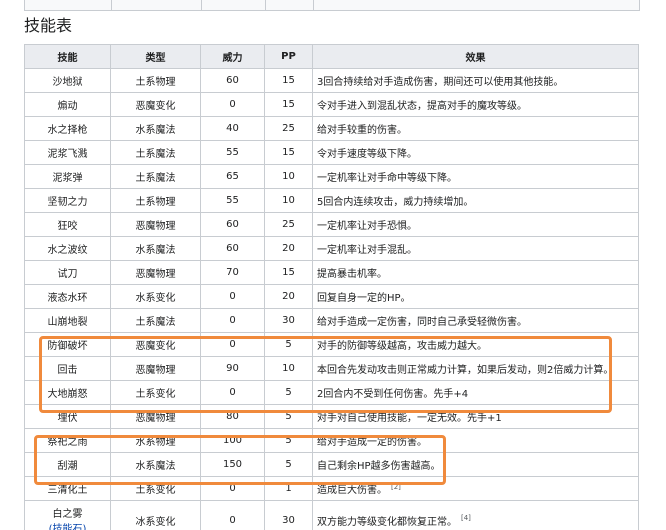 The height and width of the screenshot is (530, 666). I want to click on skill-stone-link: (技能石), so click(67, 525).